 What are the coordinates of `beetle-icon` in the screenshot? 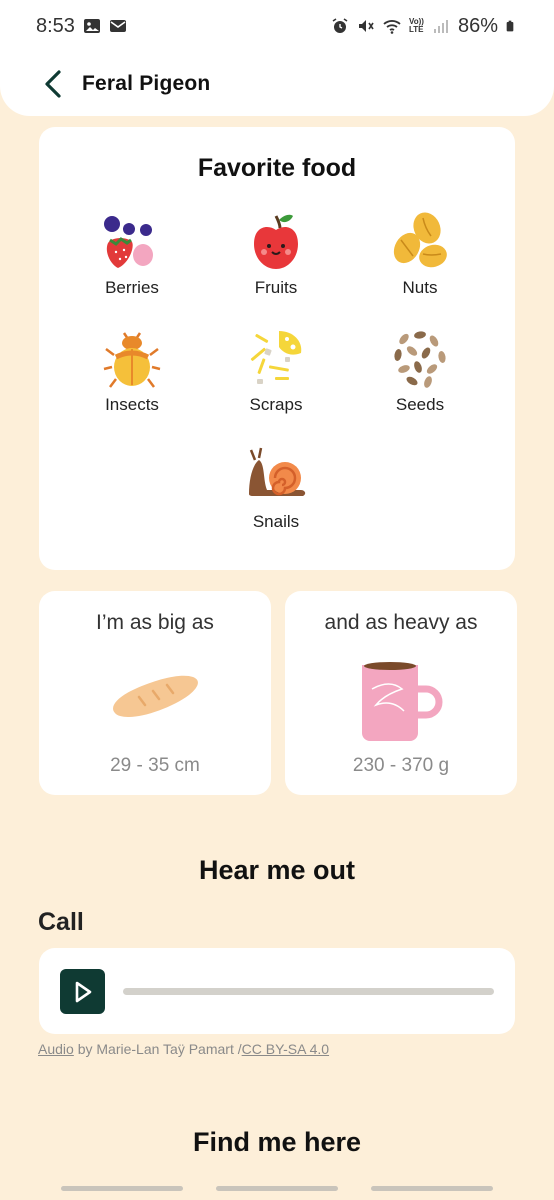 It's located at (132, 360).